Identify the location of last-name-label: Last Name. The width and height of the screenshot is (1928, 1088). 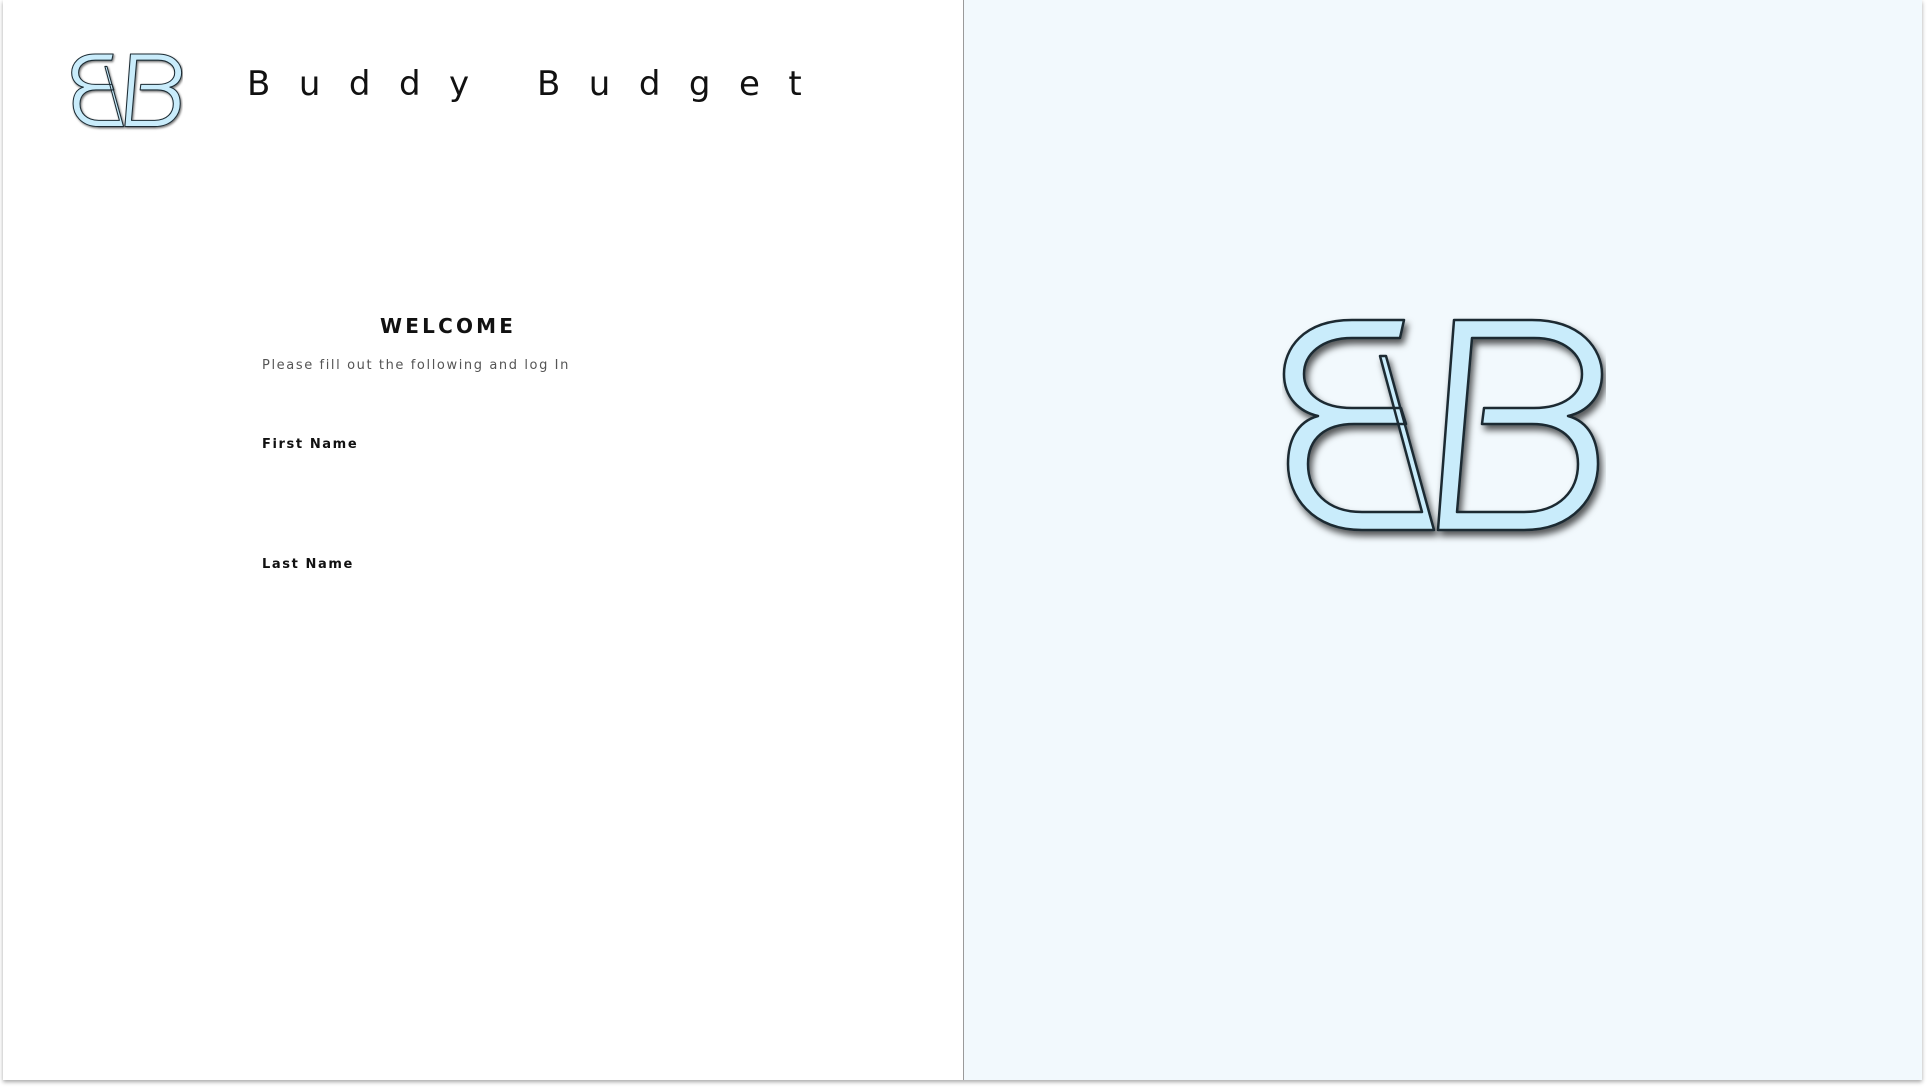
(308, 564).